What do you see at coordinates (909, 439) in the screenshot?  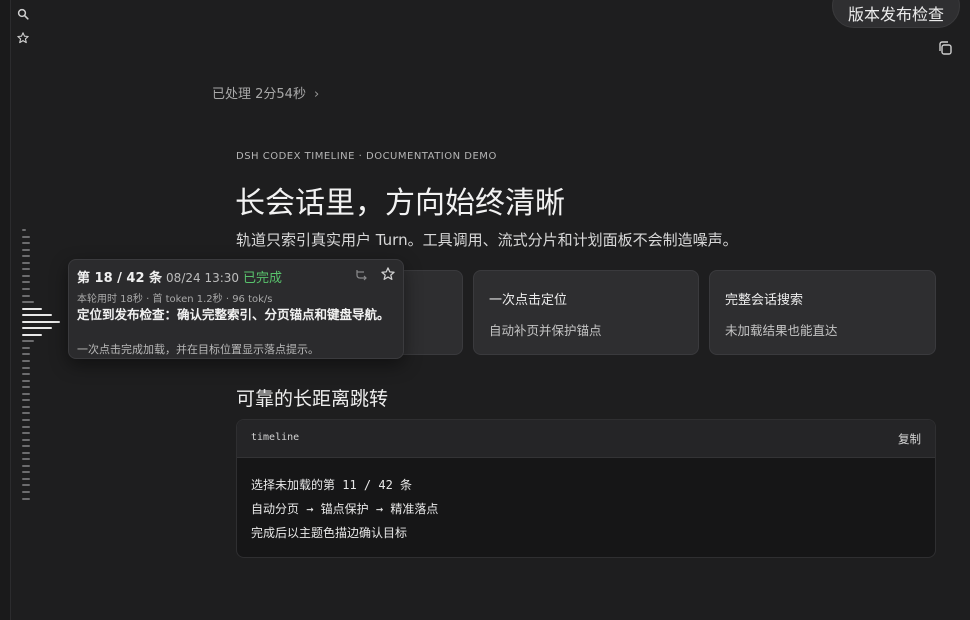 I see `code-copy-button: 复制` at bounding box center [909, 439].